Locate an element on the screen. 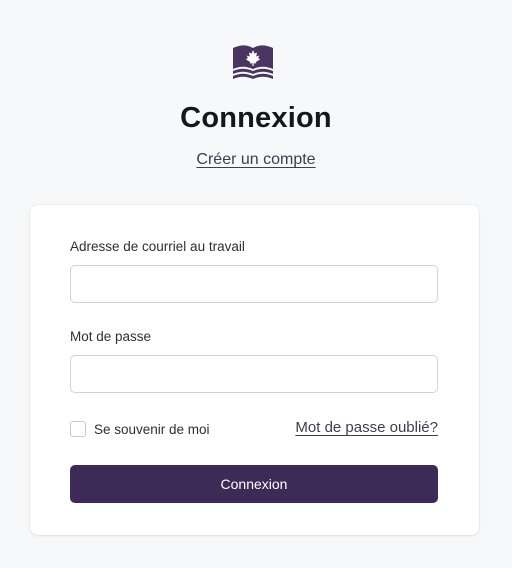  remember-me-row: Se souvenir de moi is located at coordinates (140, 429).